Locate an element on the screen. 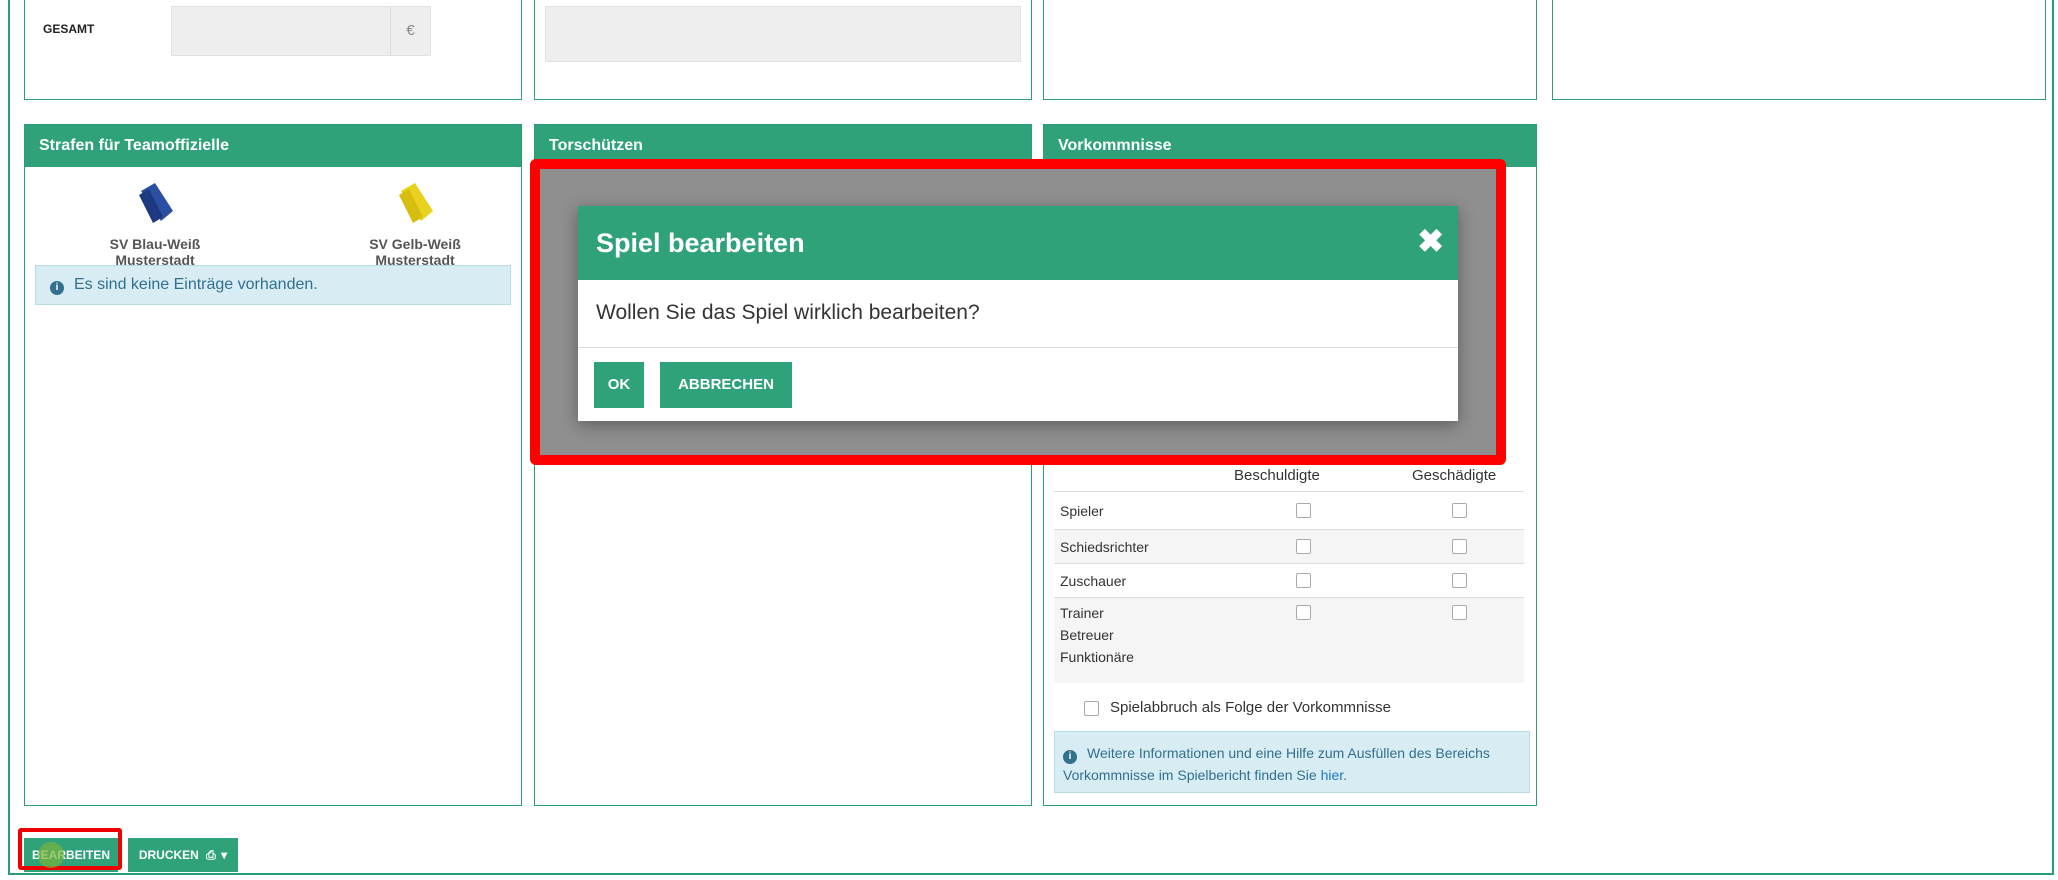 The height and width of the screenshot is (880, 2058). gesamt-input: € is located at coordinates (301, 31).